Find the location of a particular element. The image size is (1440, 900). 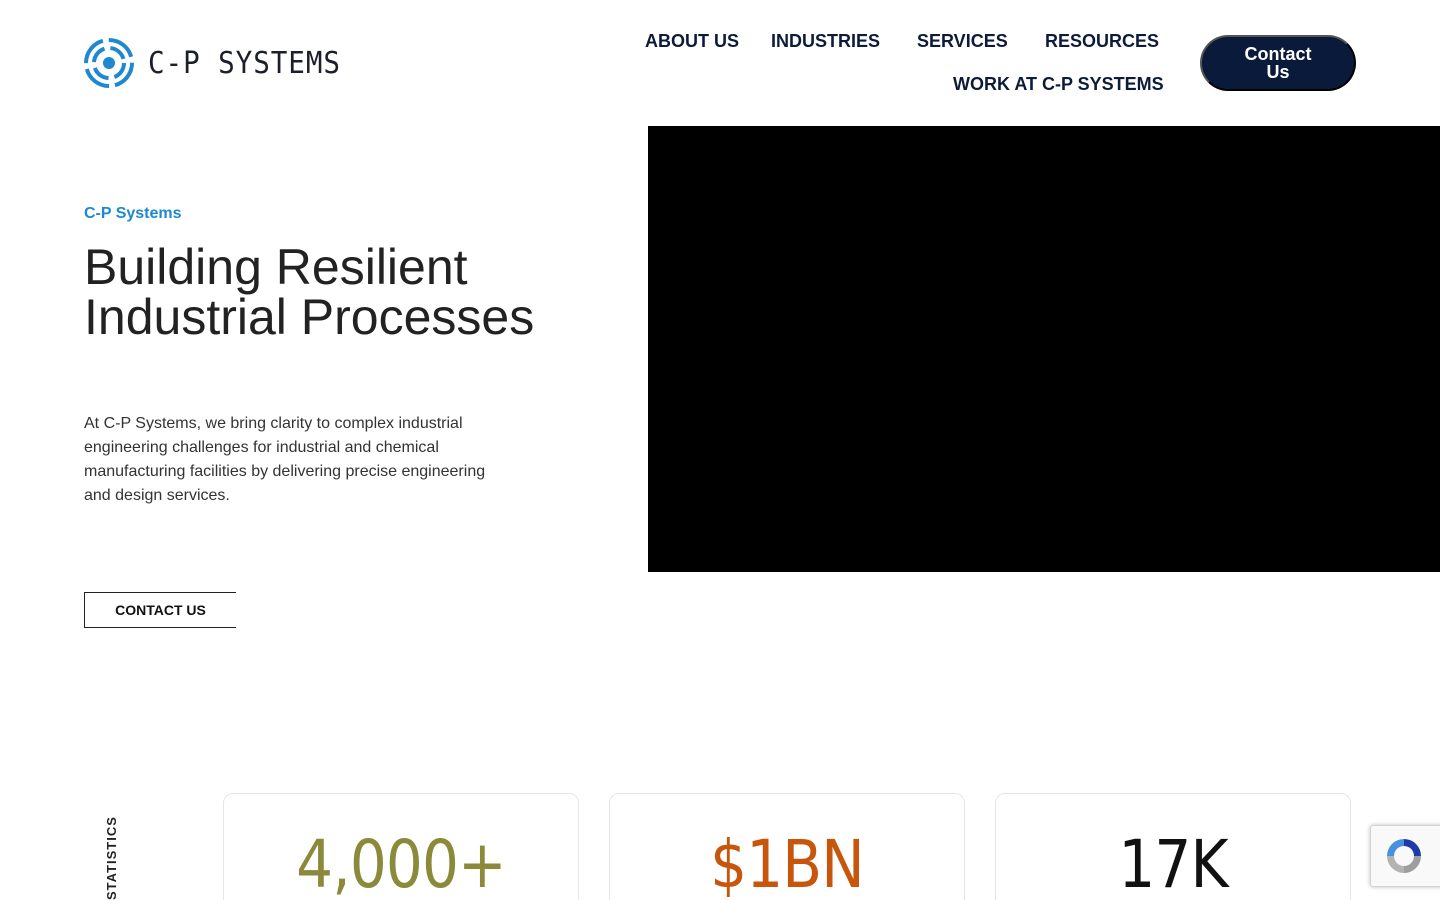

hero-headline: Building Resilient Industrial Processes is located at coordinates (309, 292).